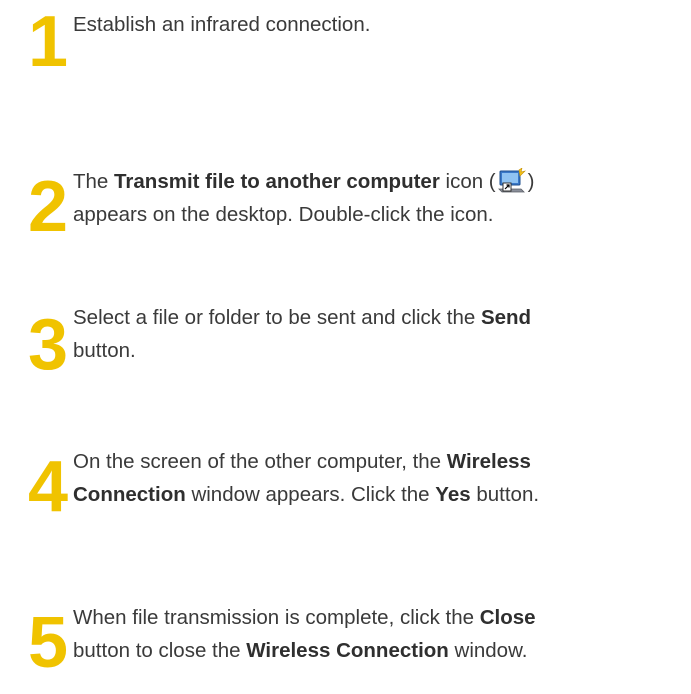 This screenshot has height=694, width=691. I want to click on step-4-bold-yes: Yes, so click(453, 494).